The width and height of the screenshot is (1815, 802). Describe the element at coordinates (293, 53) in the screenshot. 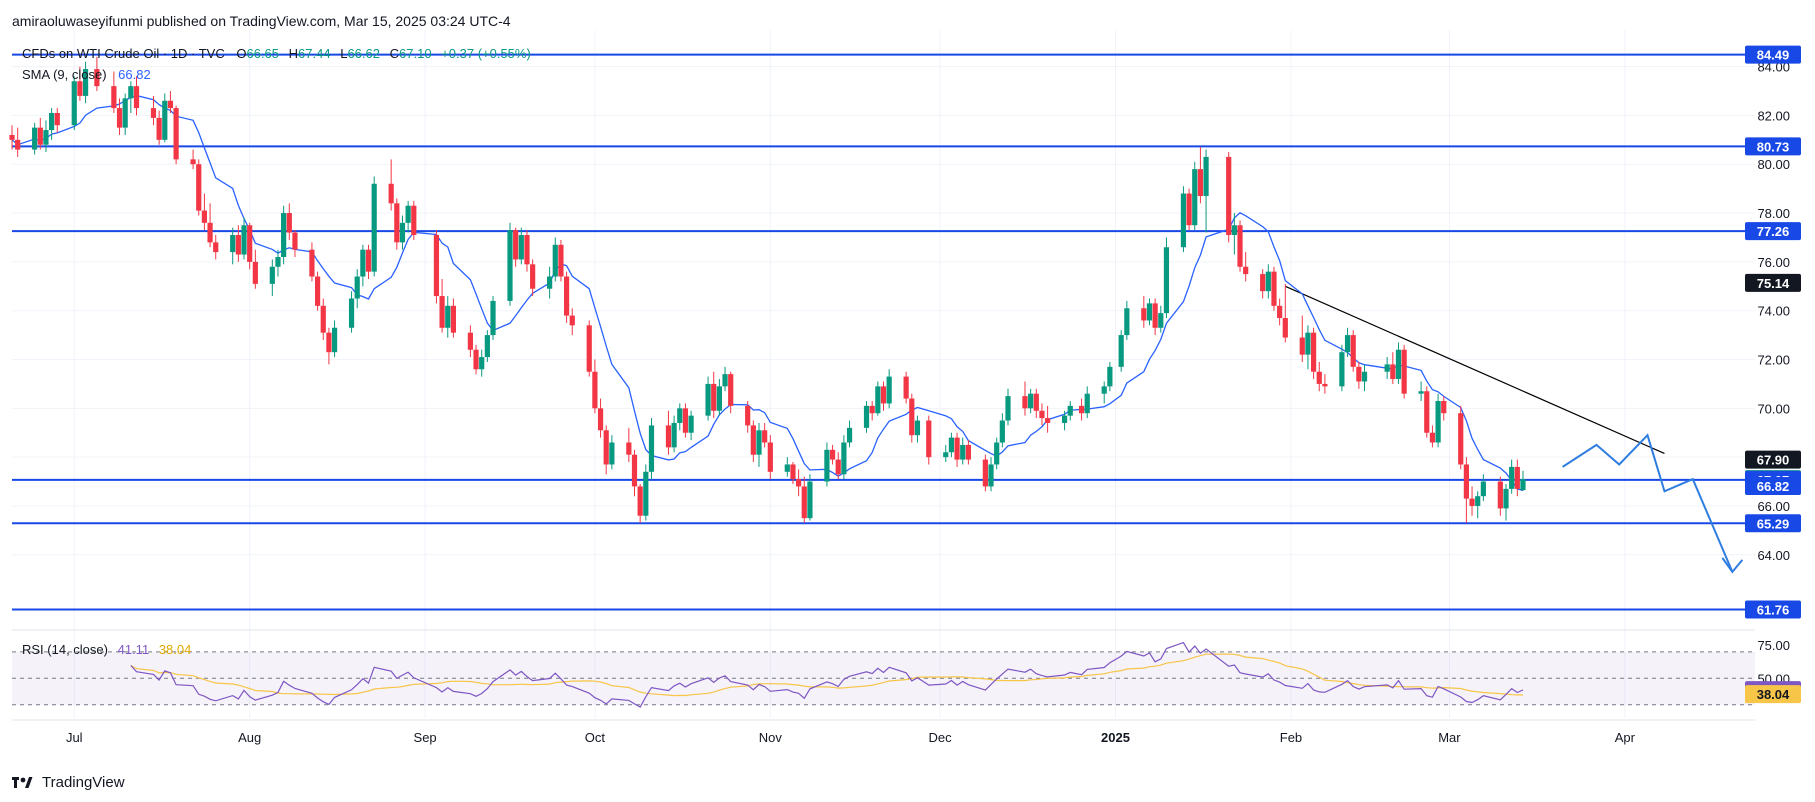

I see `legend-high-label: H` at that location.